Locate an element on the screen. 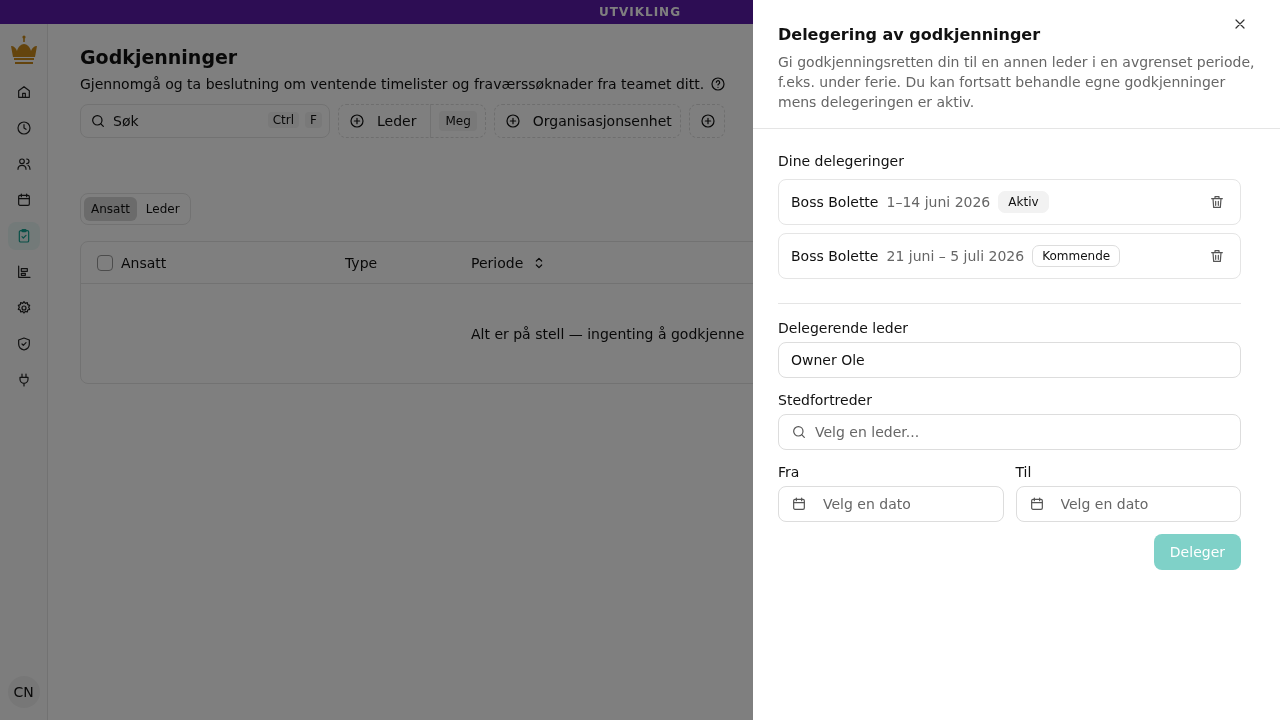 This screenshot has width=1280, height=720. input-field: Owner Ole is located at coordinates (1009, 360).